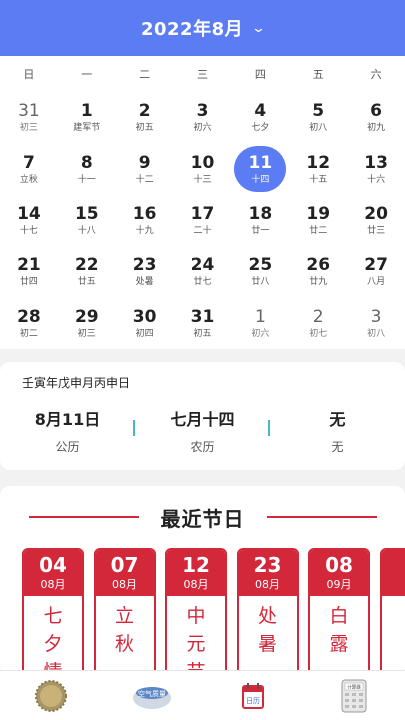 This screenshot has width=405, height=720. What do you see at coordinates (253, 701) in the screenshot?
I see `calendar-icon-label: 日历` at bounding box center [253, 701].